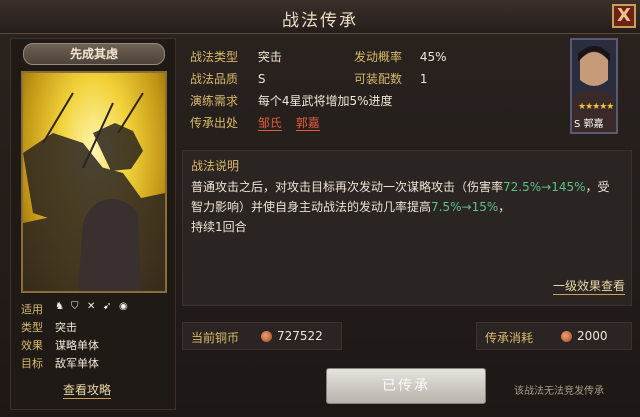  I want to click on type-value: 突击, so click(269, 57).